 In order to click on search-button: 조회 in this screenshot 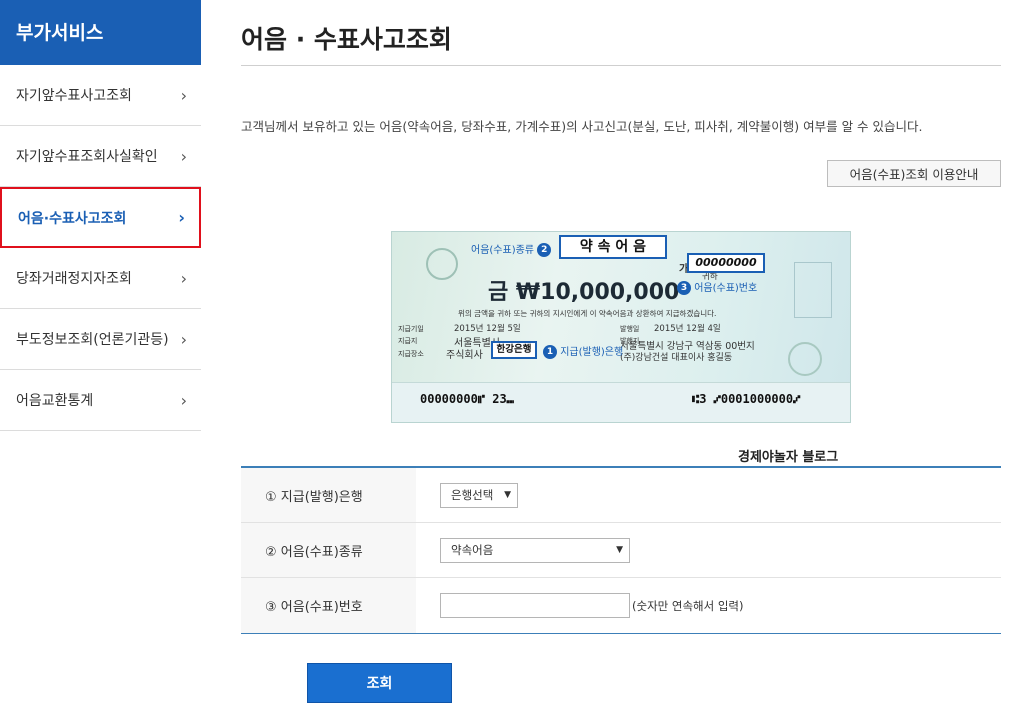, I will do `click(379, 683)`.